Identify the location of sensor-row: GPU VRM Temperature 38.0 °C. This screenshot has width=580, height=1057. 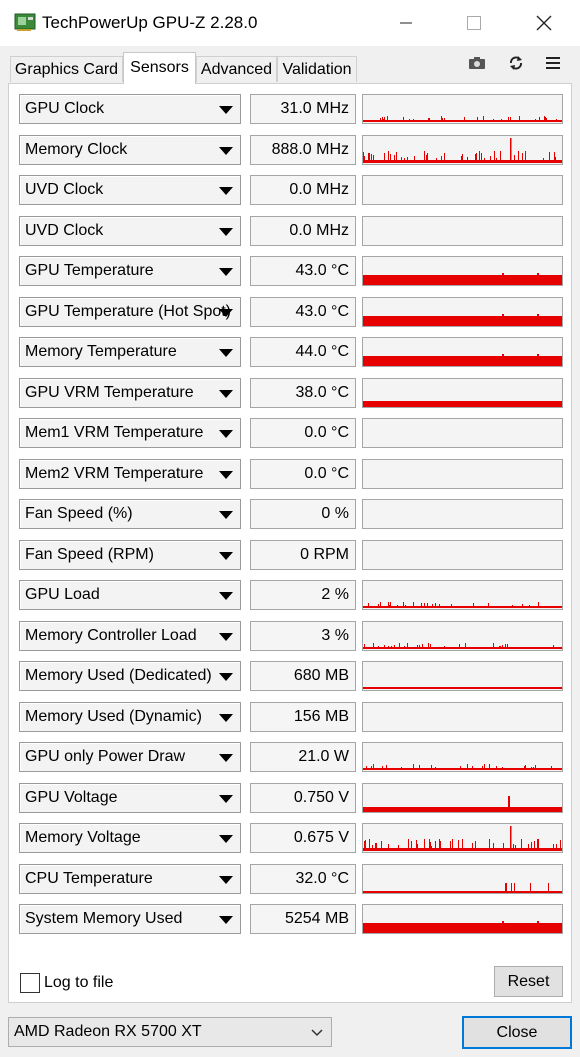
(292, 392).